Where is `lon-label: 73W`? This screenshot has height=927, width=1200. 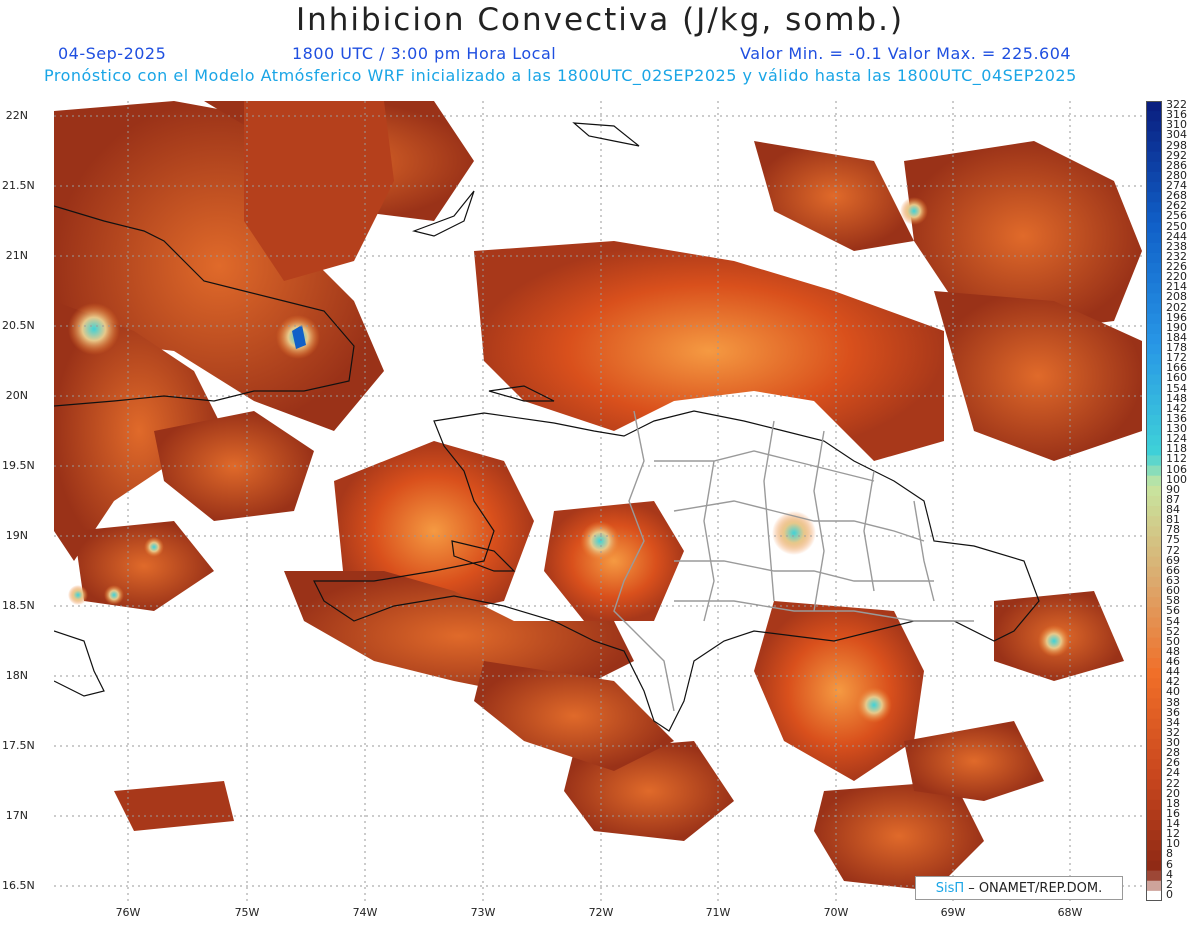
lon-label: 73W is located at coordinates (483, 912).